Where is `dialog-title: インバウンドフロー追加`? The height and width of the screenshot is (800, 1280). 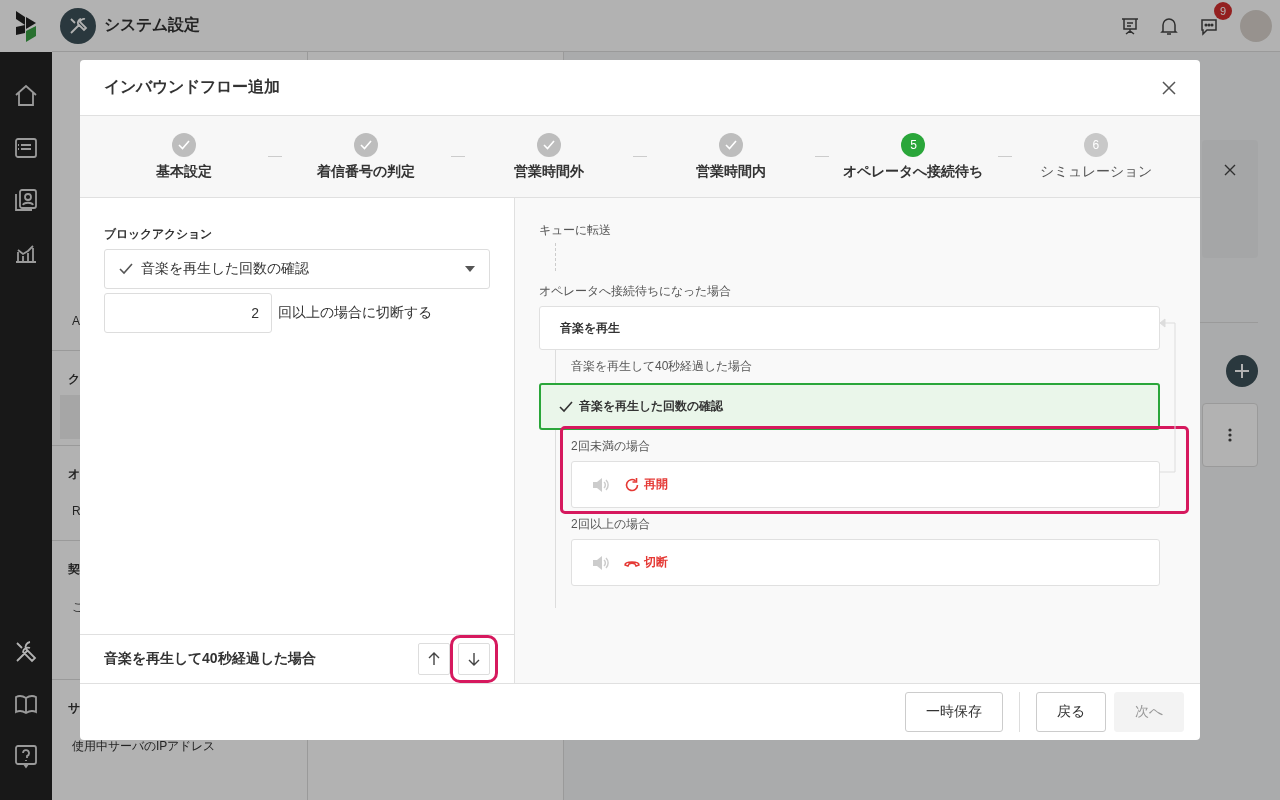 dialog-title: インバウンドフロー追加 is located at coordinates (192, 87).